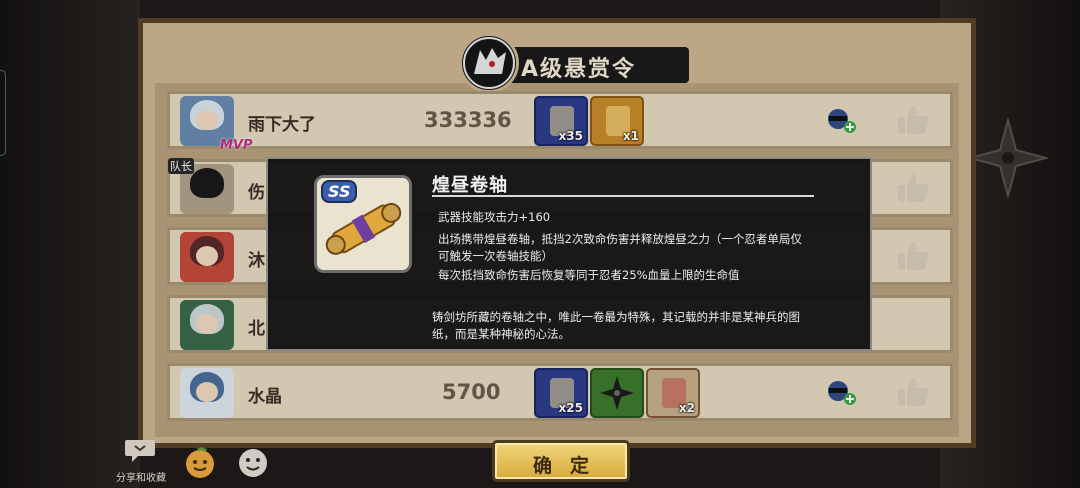  Describe the element at coordinates (256, 329) in the screenshot. I see `player-name: 北` at that location.